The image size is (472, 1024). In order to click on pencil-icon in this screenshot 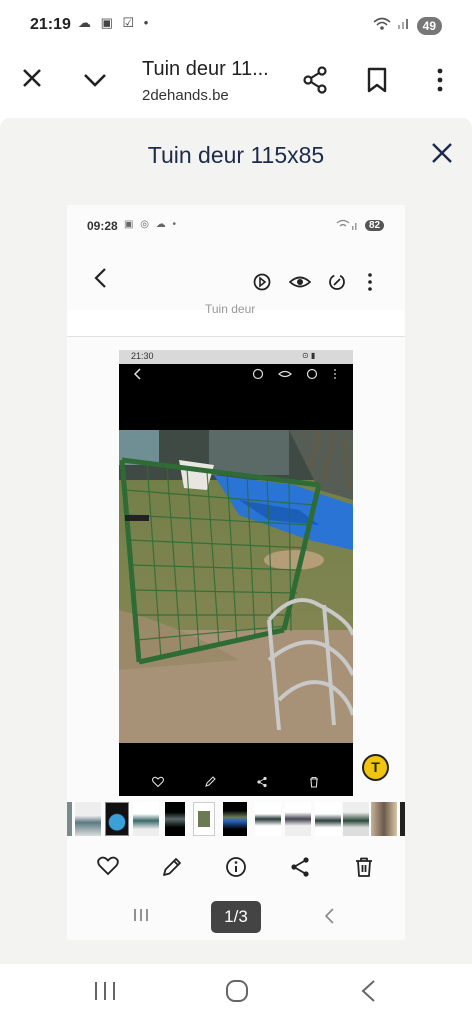, I will do `click(210, 783)`.